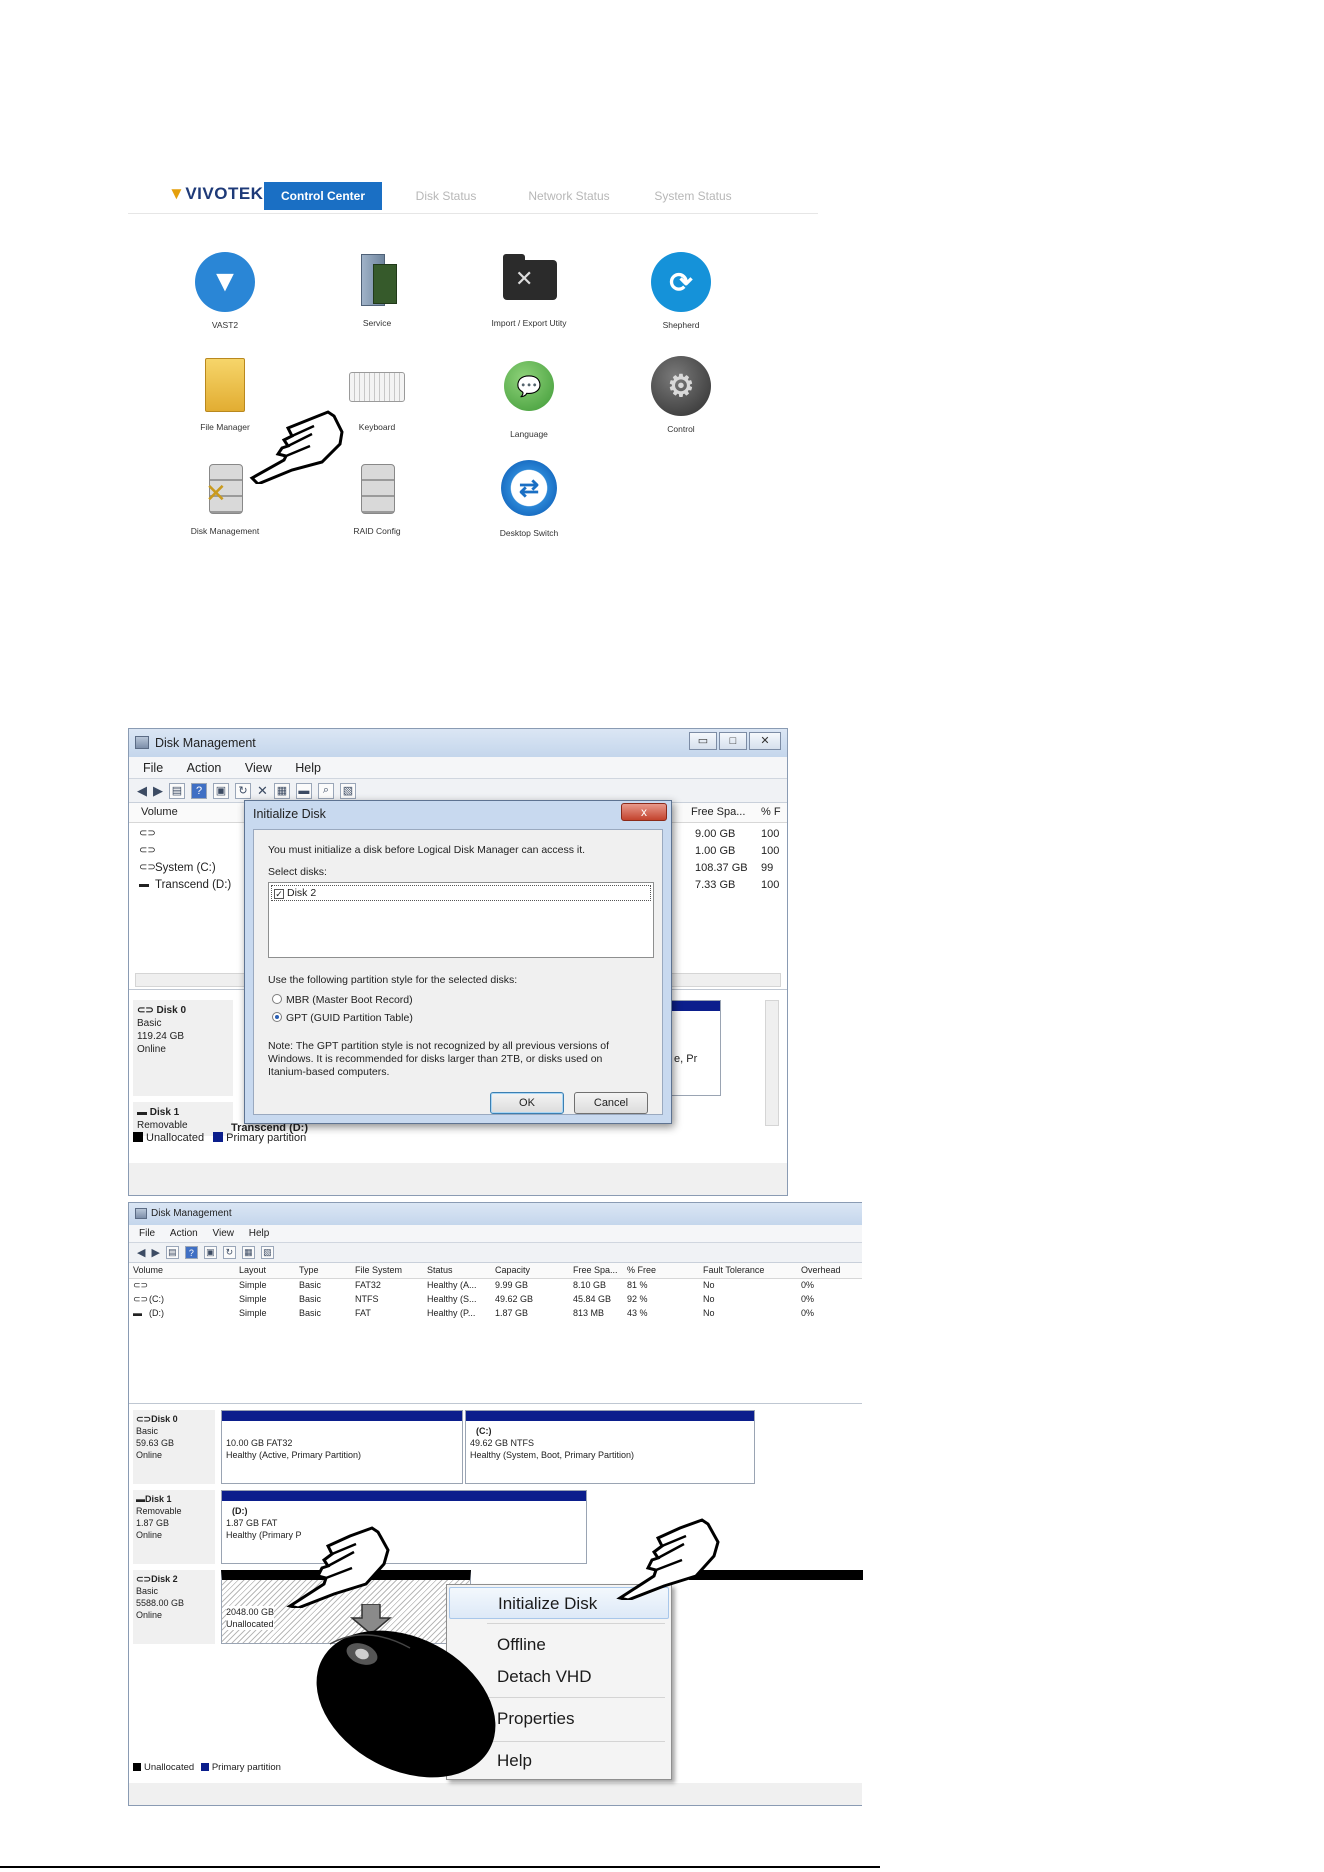  I want to click on col-file-system: File System, so click(378, 1270).